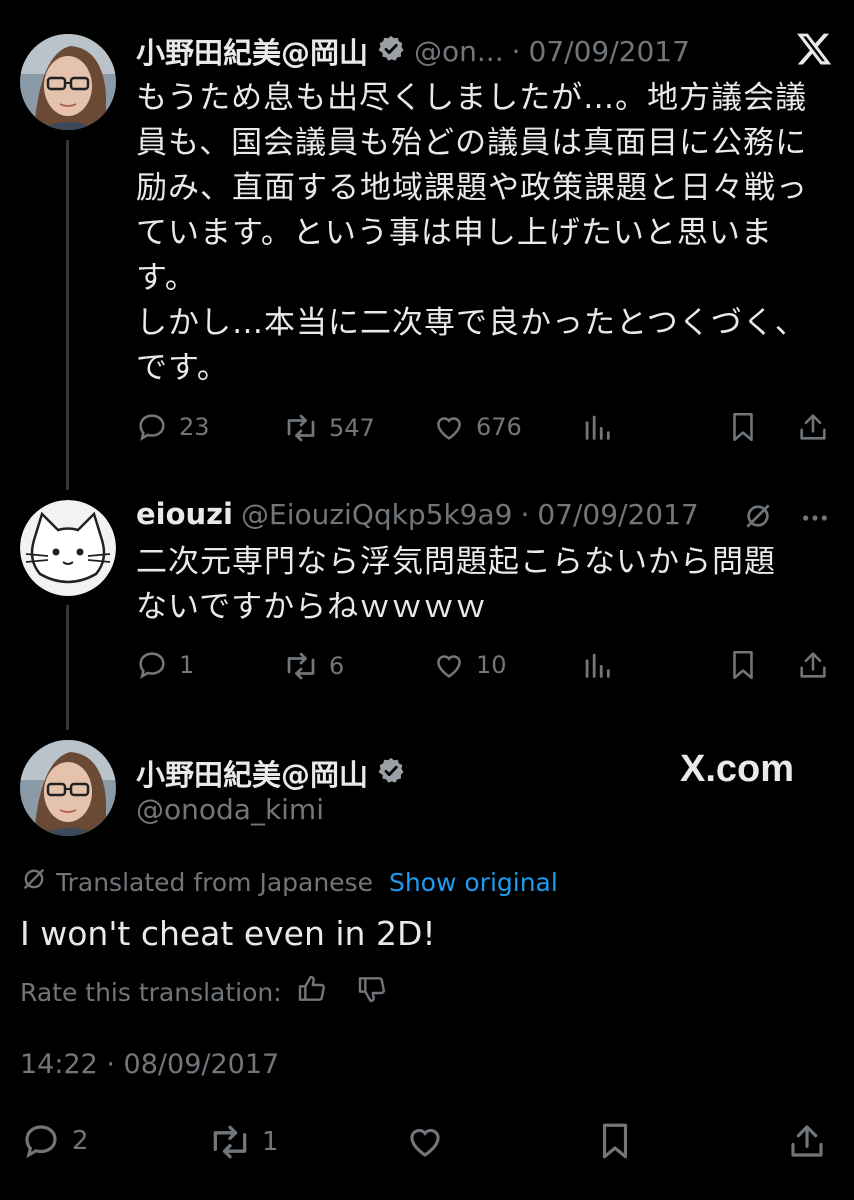 Image resolution: width=854 pixels, height=1200 pixels. I want to click on thumbs-down-icon, so click(372, 992).